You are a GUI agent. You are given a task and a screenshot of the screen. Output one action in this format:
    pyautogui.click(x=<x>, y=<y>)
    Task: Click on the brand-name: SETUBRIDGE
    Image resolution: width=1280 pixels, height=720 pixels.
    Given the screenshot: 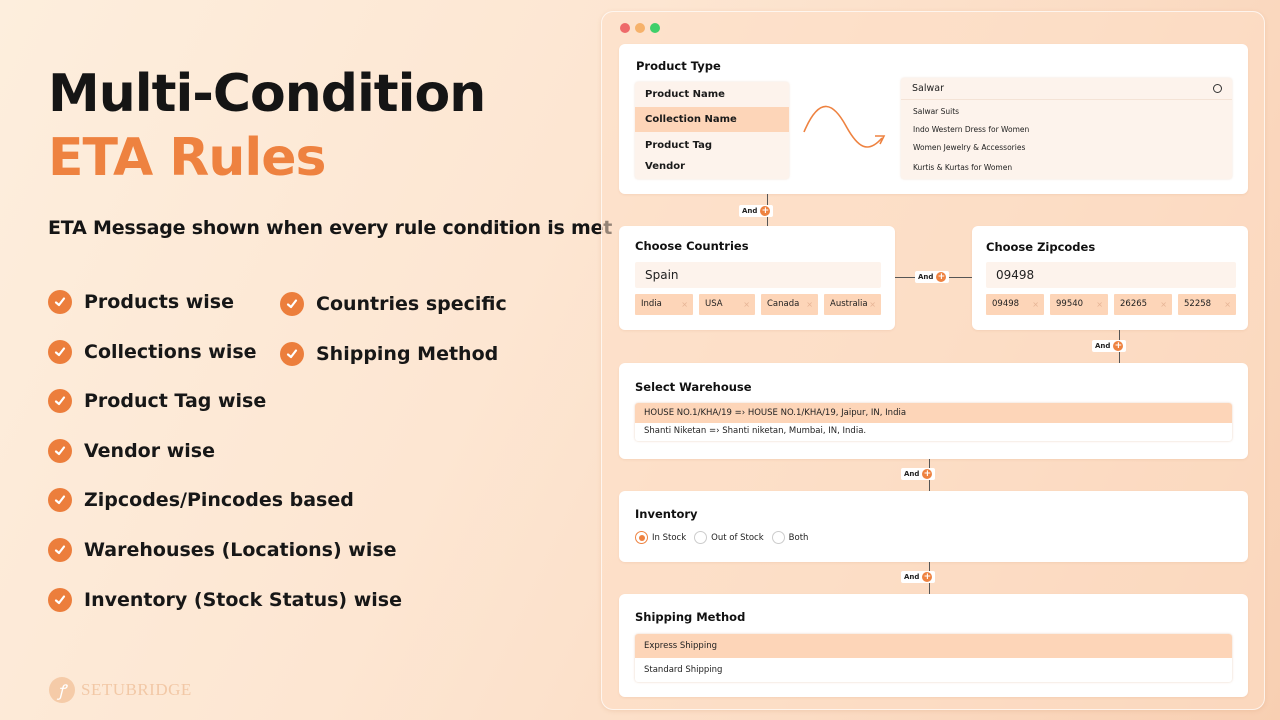 What is the action you would take?
    pyautogui.click(x=136, y=689)
    